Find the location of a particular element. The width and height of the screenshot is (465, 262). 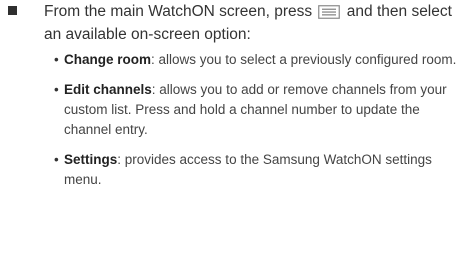

instruction-text-start: From the main WatchON screen, press is located at coordinates (178, 11).